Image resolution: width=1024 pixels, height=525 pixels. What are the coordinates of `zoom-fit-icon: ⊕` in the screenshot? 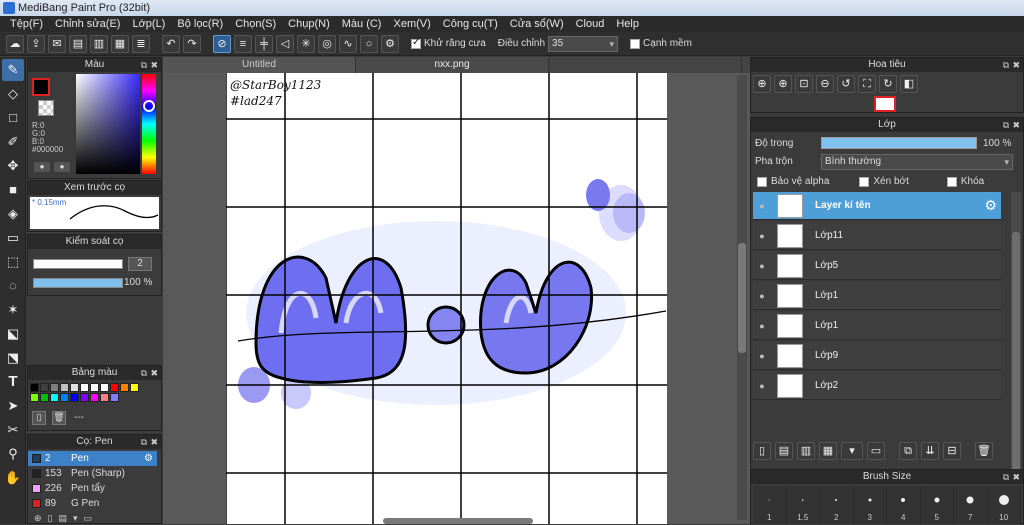 It's located at (762, 84).